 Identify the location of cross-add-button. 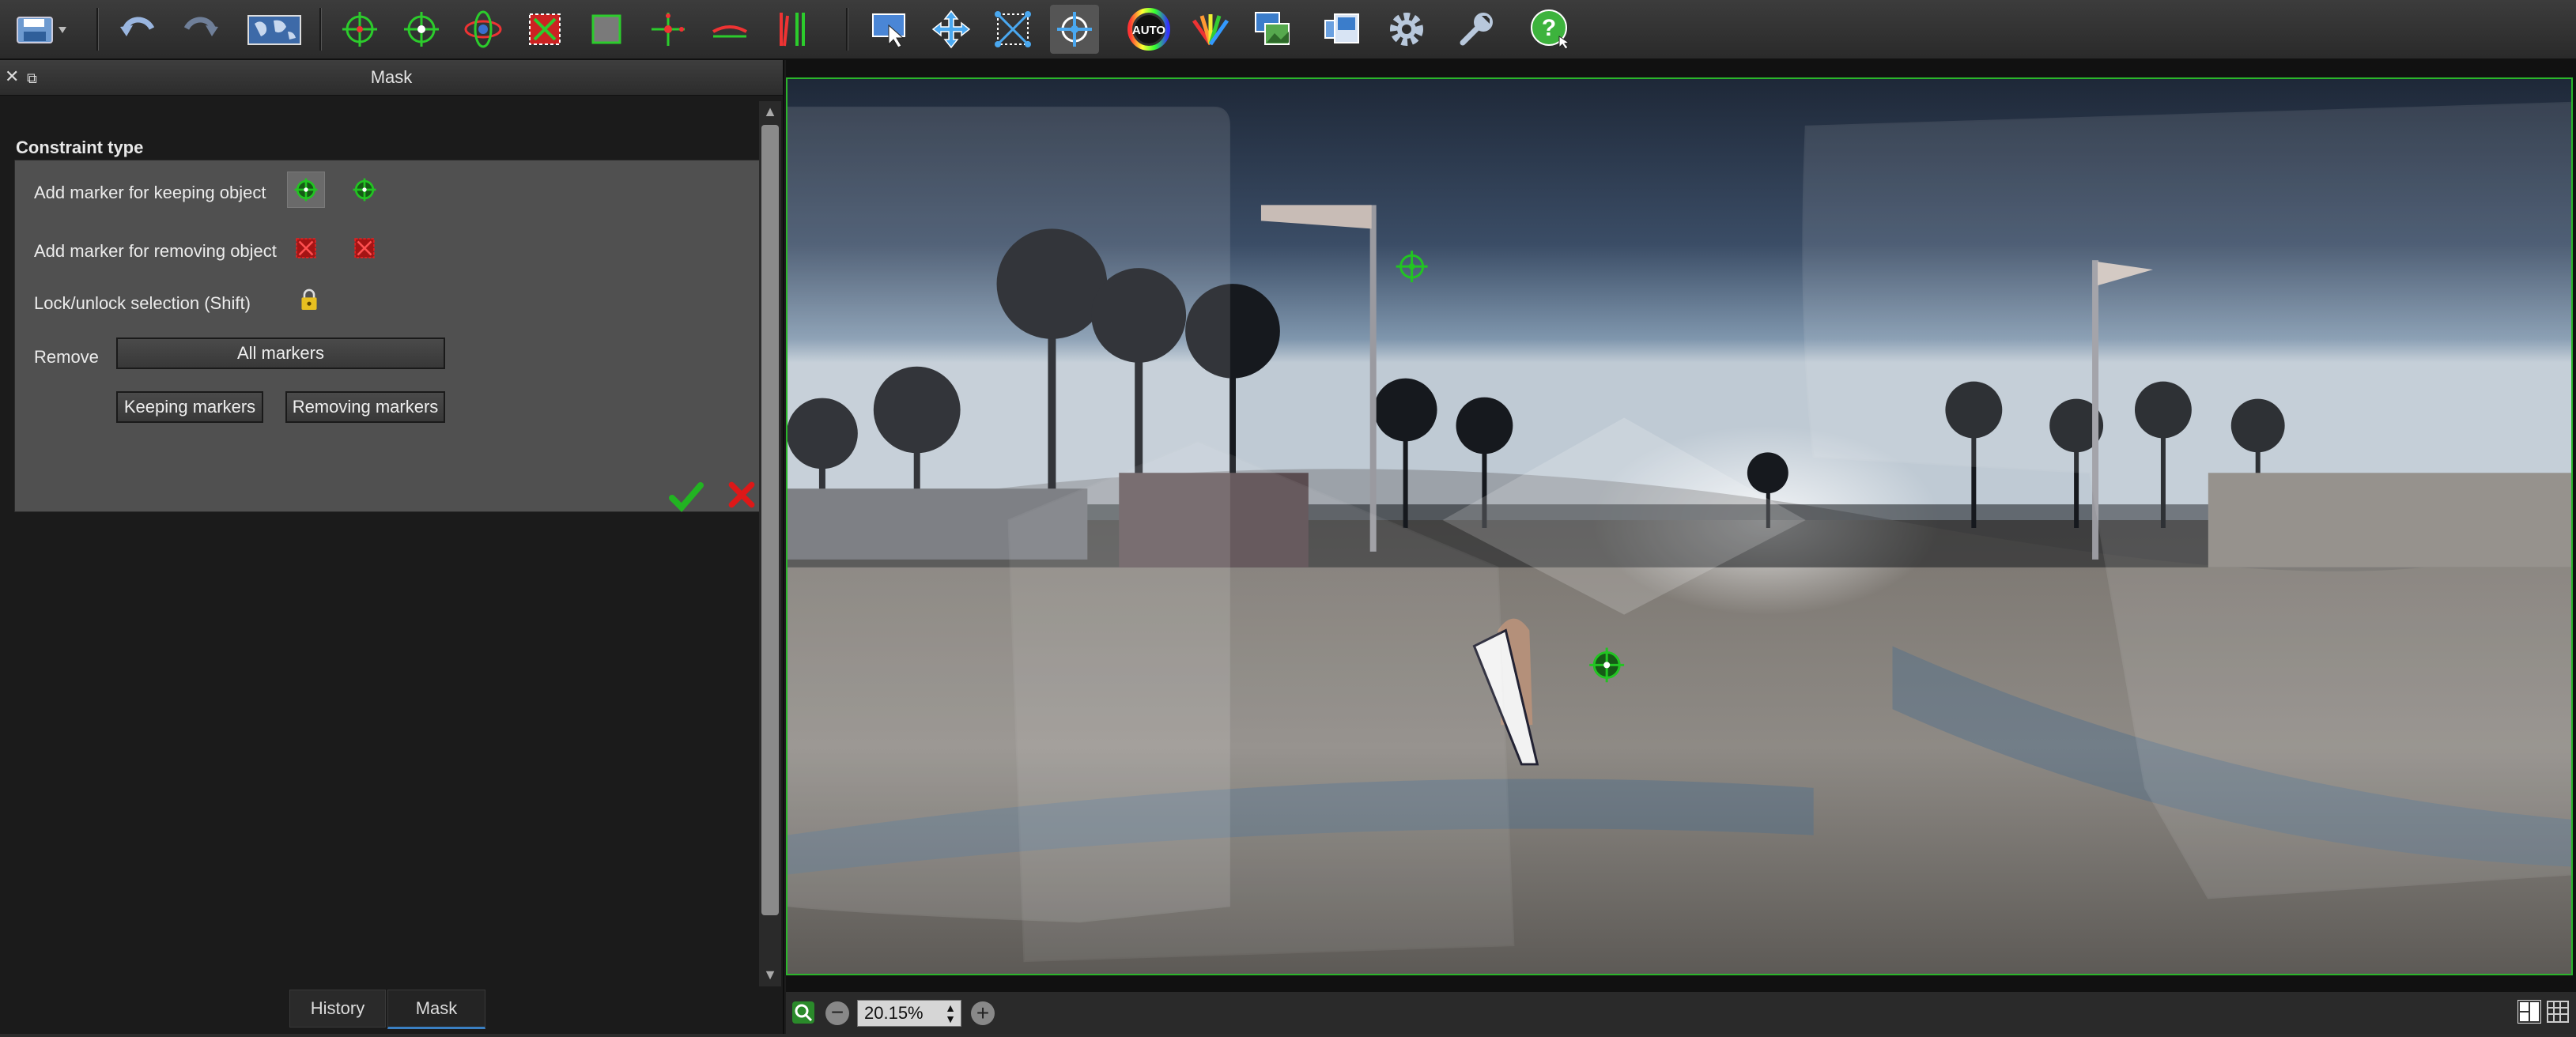
(668, 30).